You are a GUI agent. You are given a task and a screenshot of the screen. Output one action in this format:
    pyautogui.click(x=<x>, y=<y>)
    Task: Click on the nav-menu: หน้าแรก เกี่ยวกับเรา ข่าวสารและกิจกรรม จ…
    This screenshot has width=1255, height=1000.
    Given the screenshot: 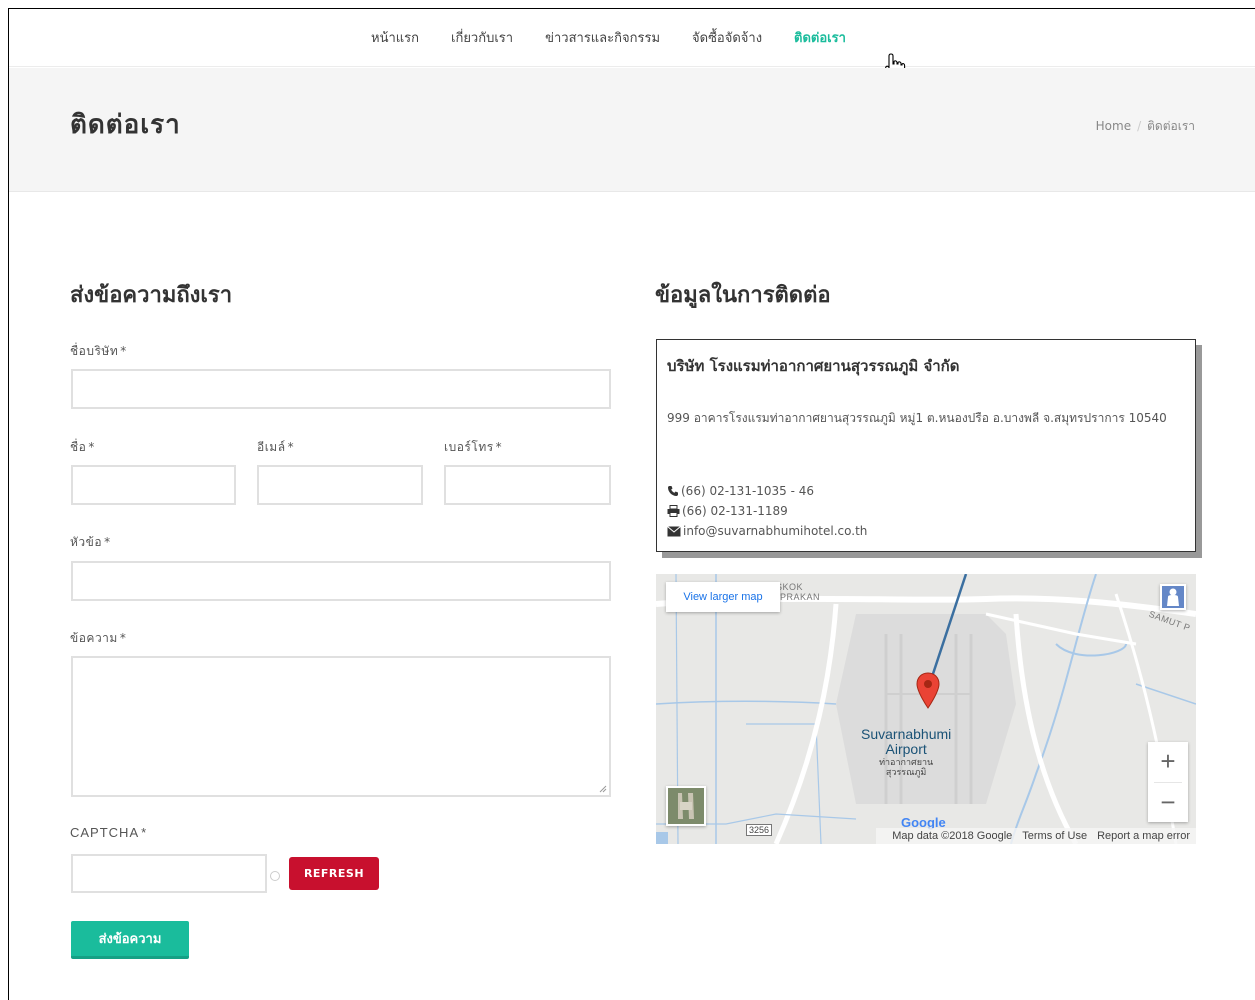 What is the action you would take?
    pyautogui.click(x=624, y=37)
    